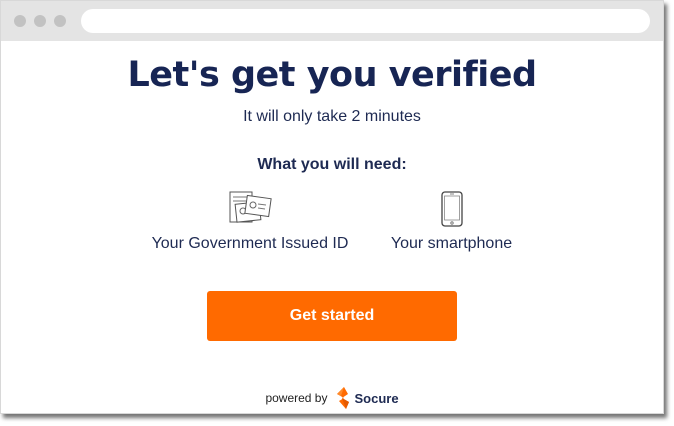 Image resolution: width=674 pixels, height=426 pixels. I want to click on requirement-label: Your smartphone, so click(451, 243).